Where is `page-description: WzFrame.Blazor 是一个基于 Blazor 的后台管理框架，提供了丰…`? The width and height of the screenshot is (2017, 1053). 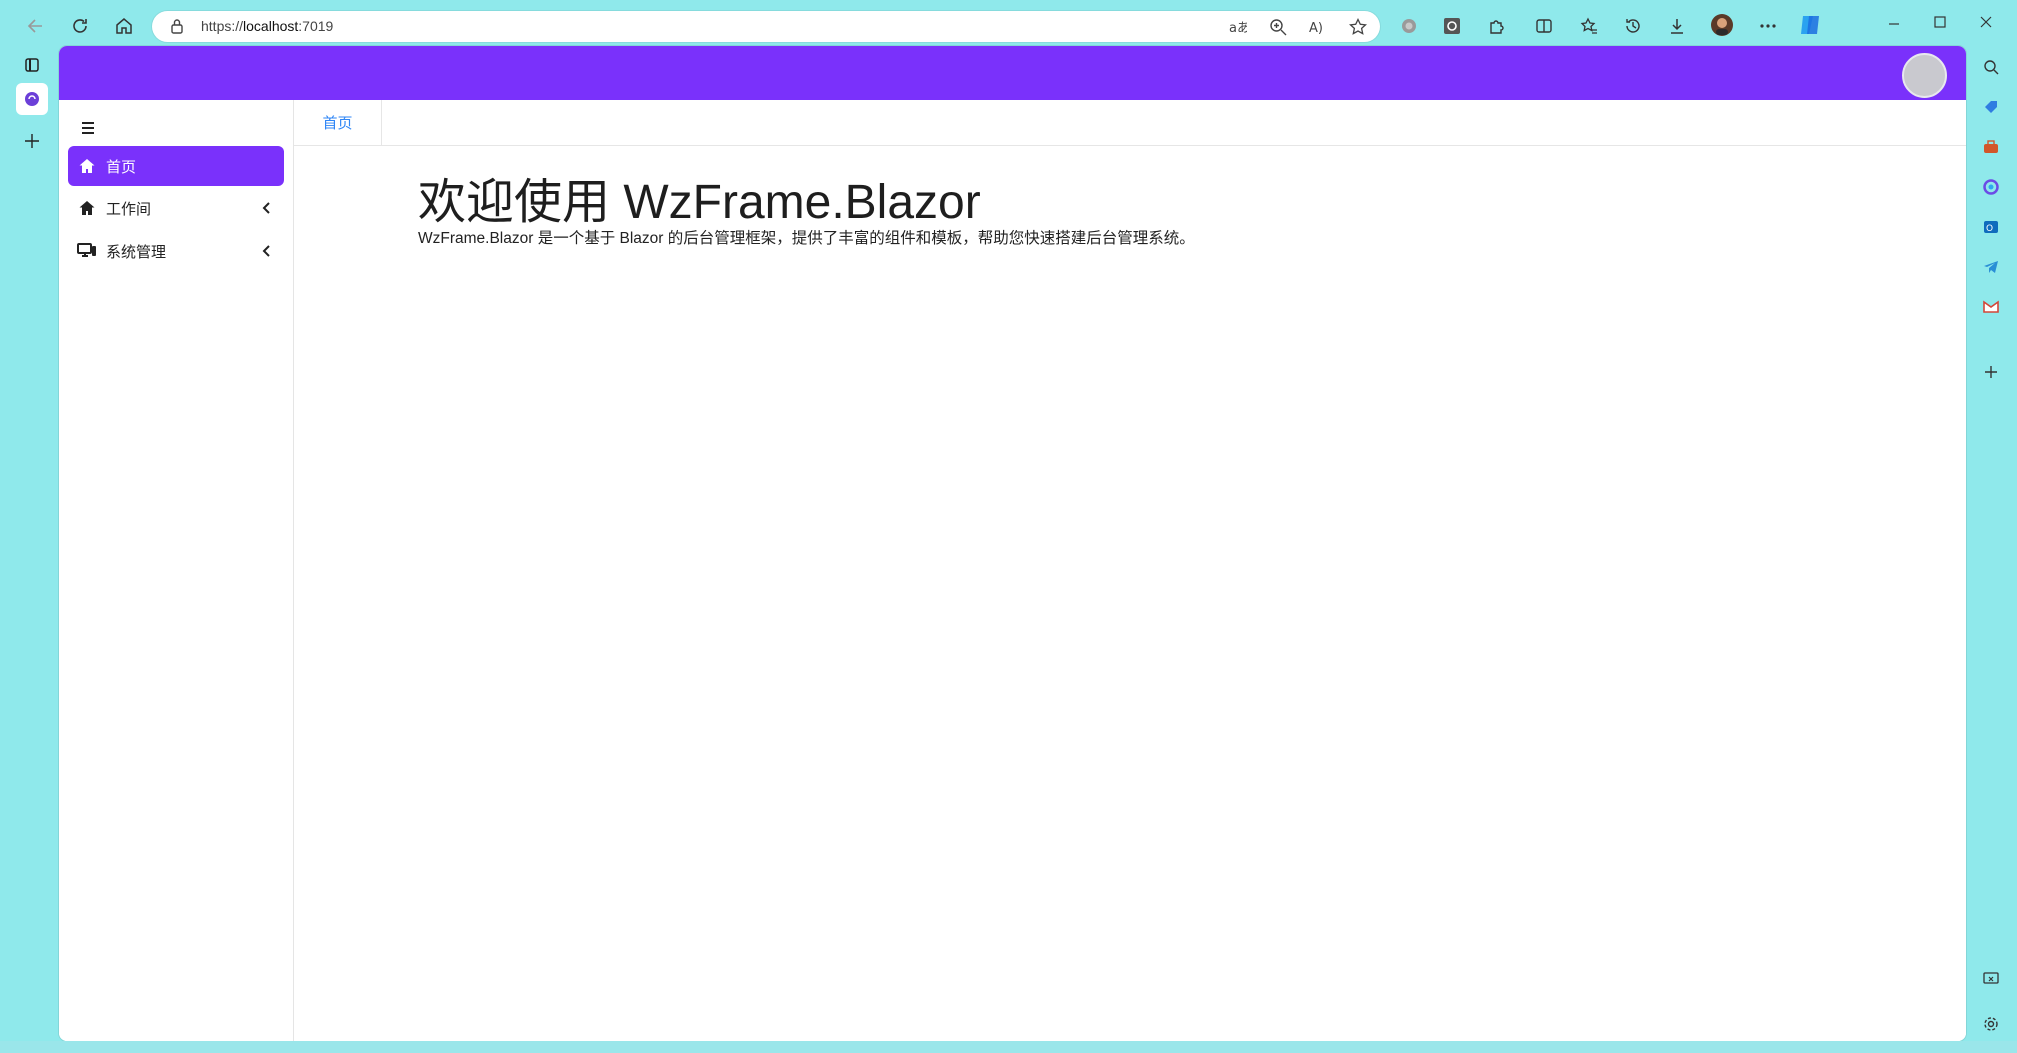
page-description: WzFrame.Blazor 是一个基于 Blazor 的后台管理框架，提供了丰… is located at coordinates (806, 238).